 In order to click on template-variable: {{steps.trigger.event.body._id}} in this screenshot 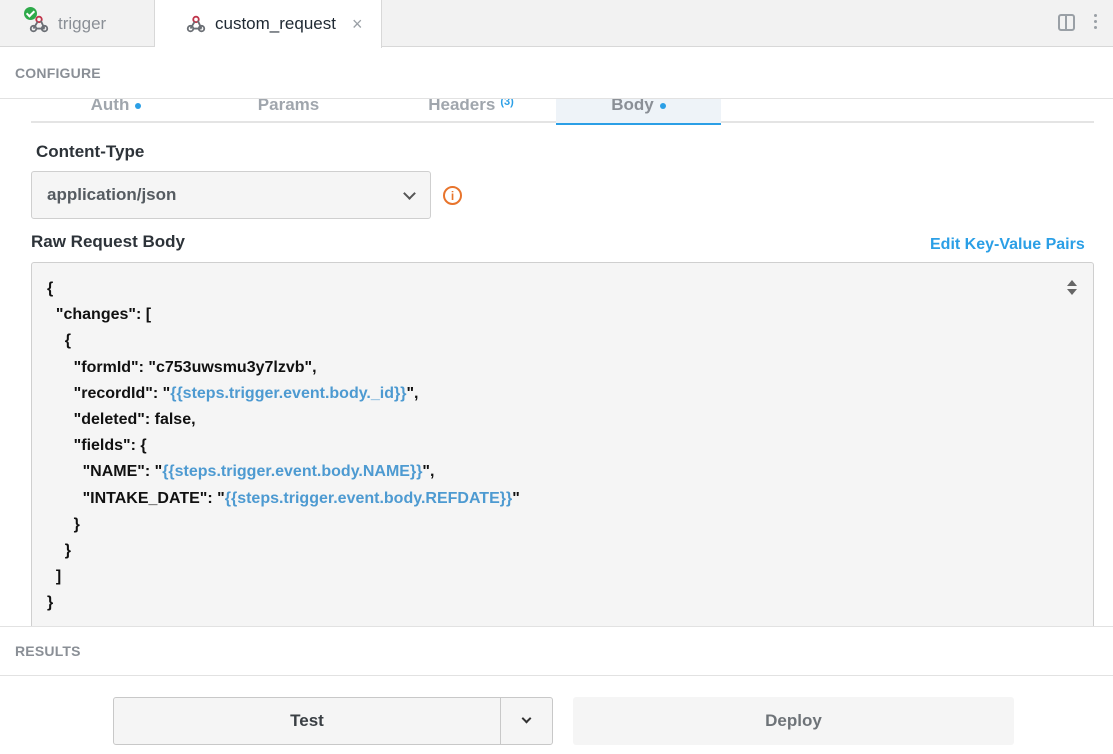, I will do `click(288, 393)`.